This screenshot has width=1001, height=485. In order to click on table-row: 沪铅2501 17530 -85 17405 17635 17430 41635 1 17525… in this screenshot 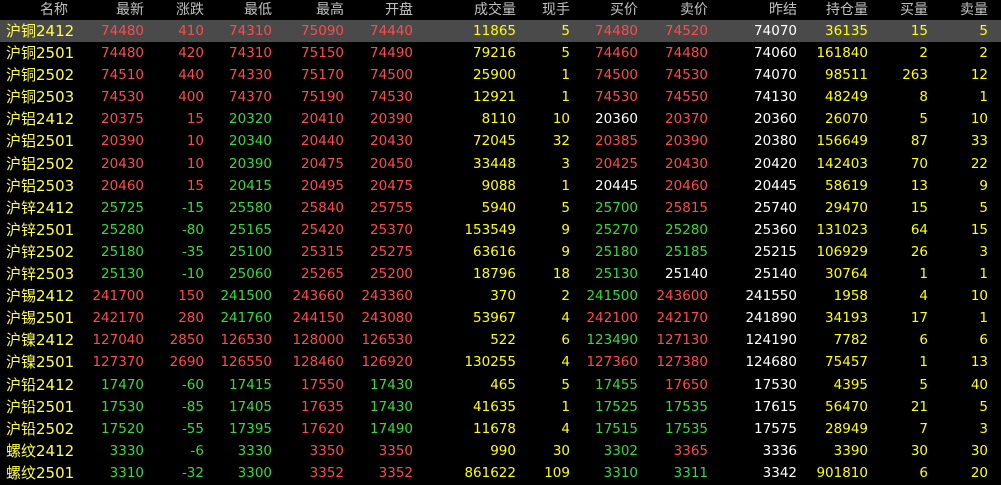, I will do `click(500, 407)`.